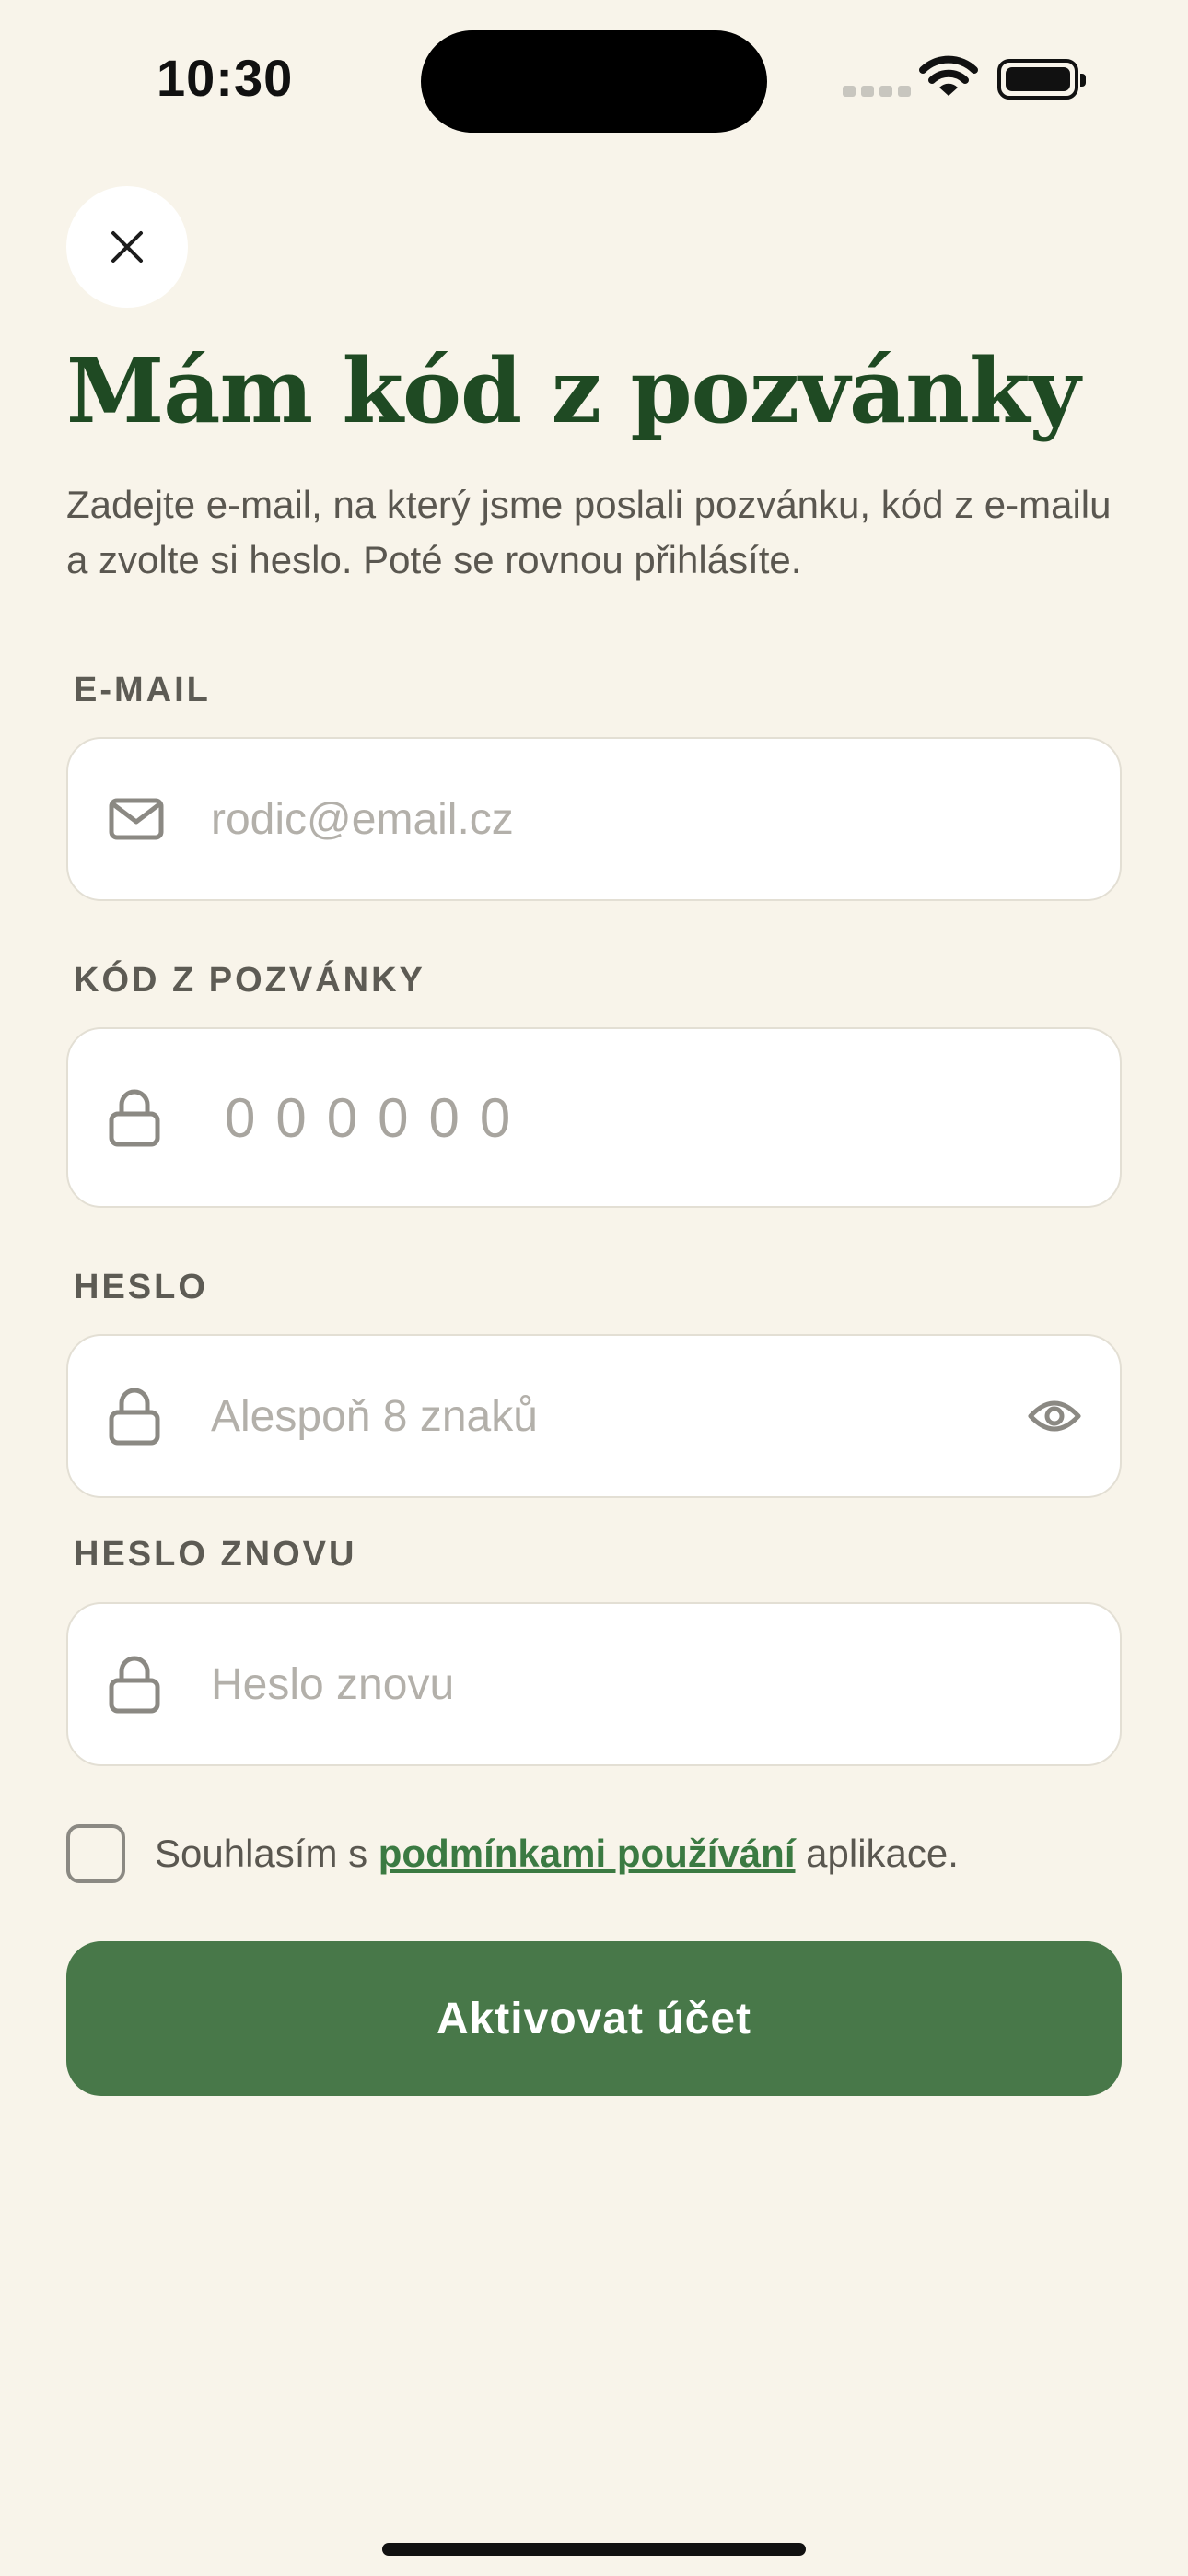  What do you see at coordinates (877, 1853) in the screenshot?
I see `terms-suffix: aplikace.` at bounding box center [877, 1853].